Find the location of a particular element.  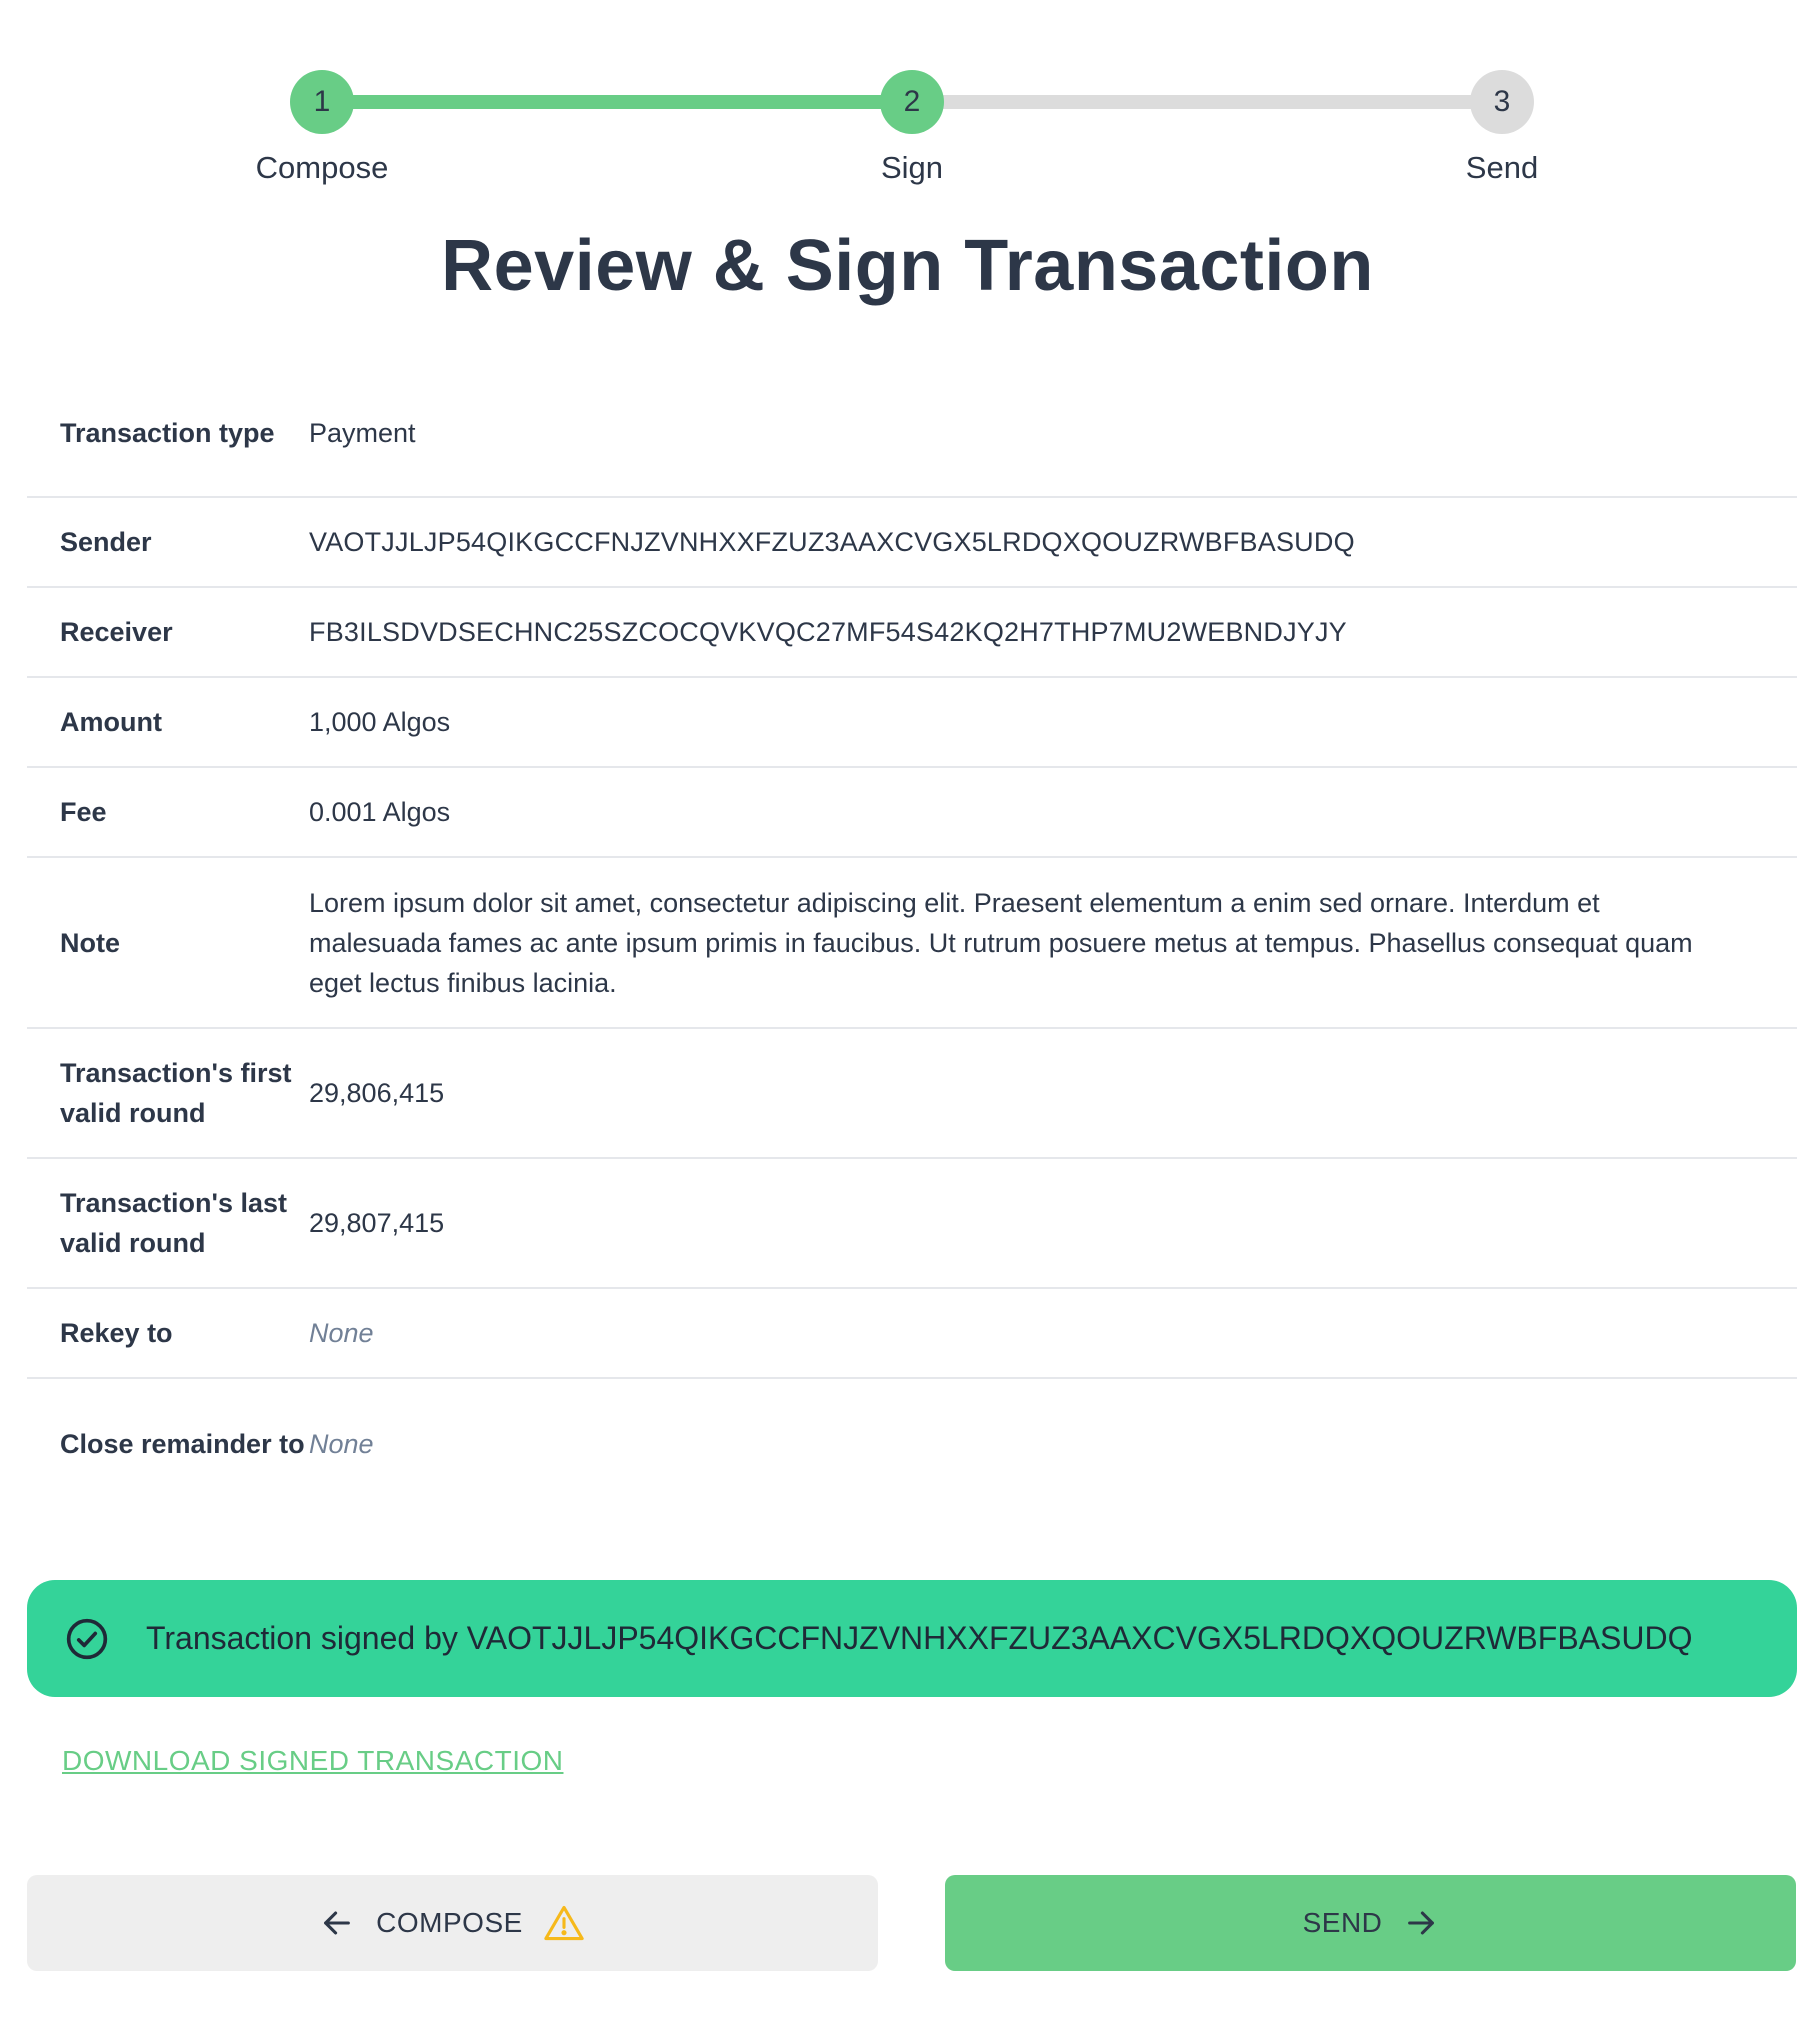

detail-value: Payment is located at coordinates (362, 433).